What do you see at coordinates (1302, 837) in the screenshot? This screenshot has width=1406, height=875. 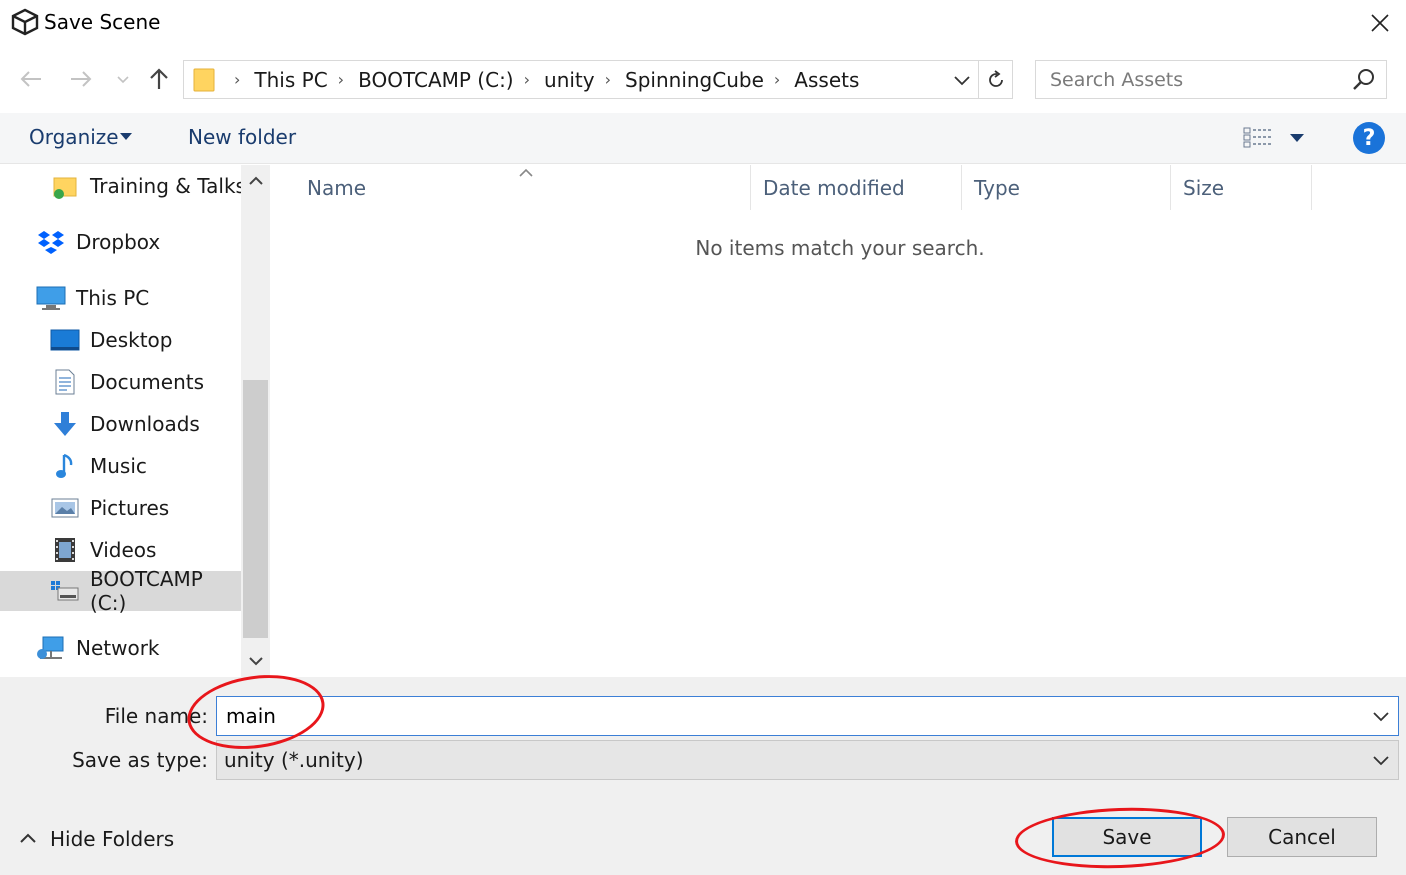 I see `cancel-button: Cancel` at bounding box center [1302, 837].